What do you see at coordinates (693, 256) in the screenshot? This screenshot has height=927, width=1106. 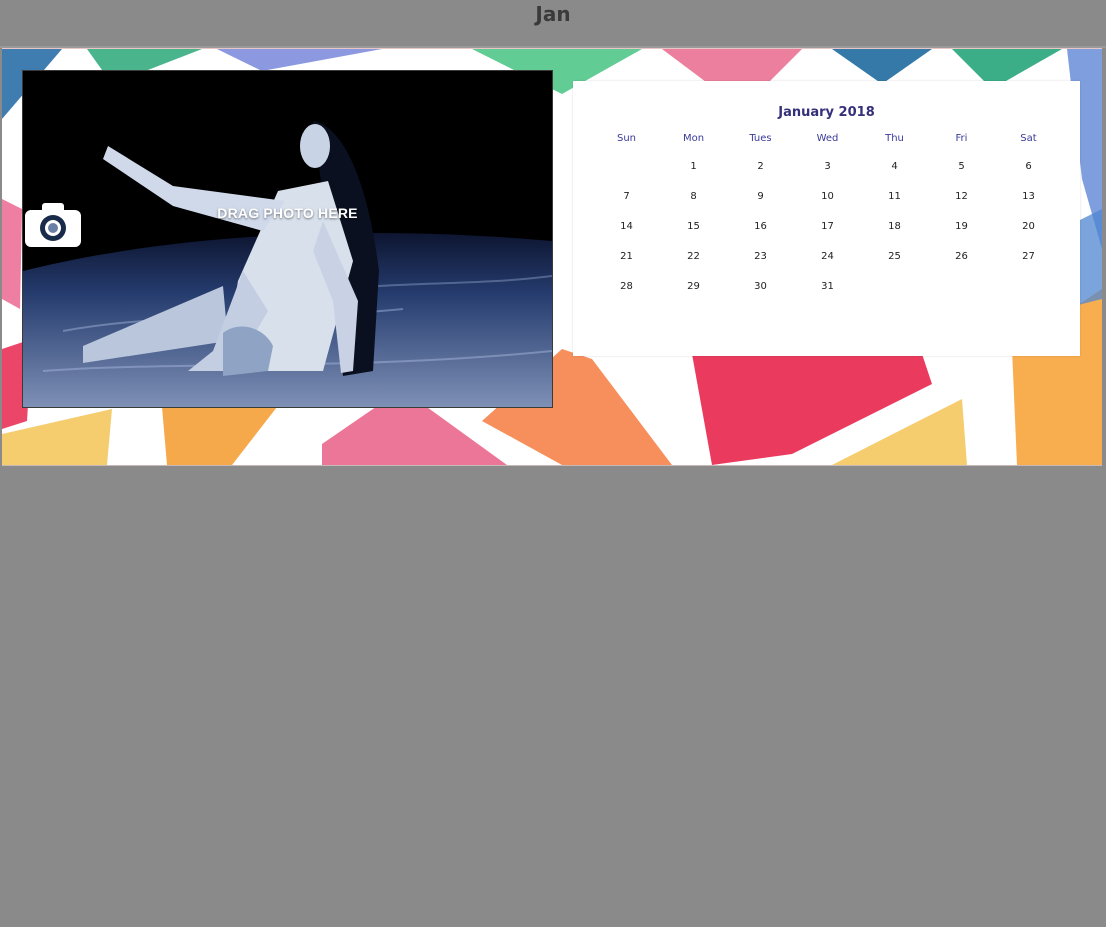 I see `day-cell: 22` at bounding box center [693, 256].